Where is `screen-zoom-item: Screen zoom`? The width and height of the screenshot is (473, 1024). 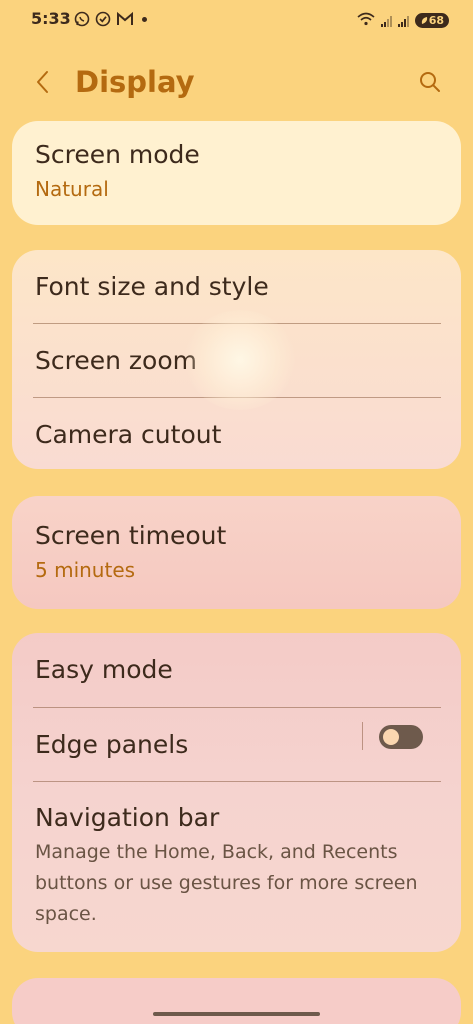
screen-zoom-item: Screen zoom is located at coordinates (236, 361).